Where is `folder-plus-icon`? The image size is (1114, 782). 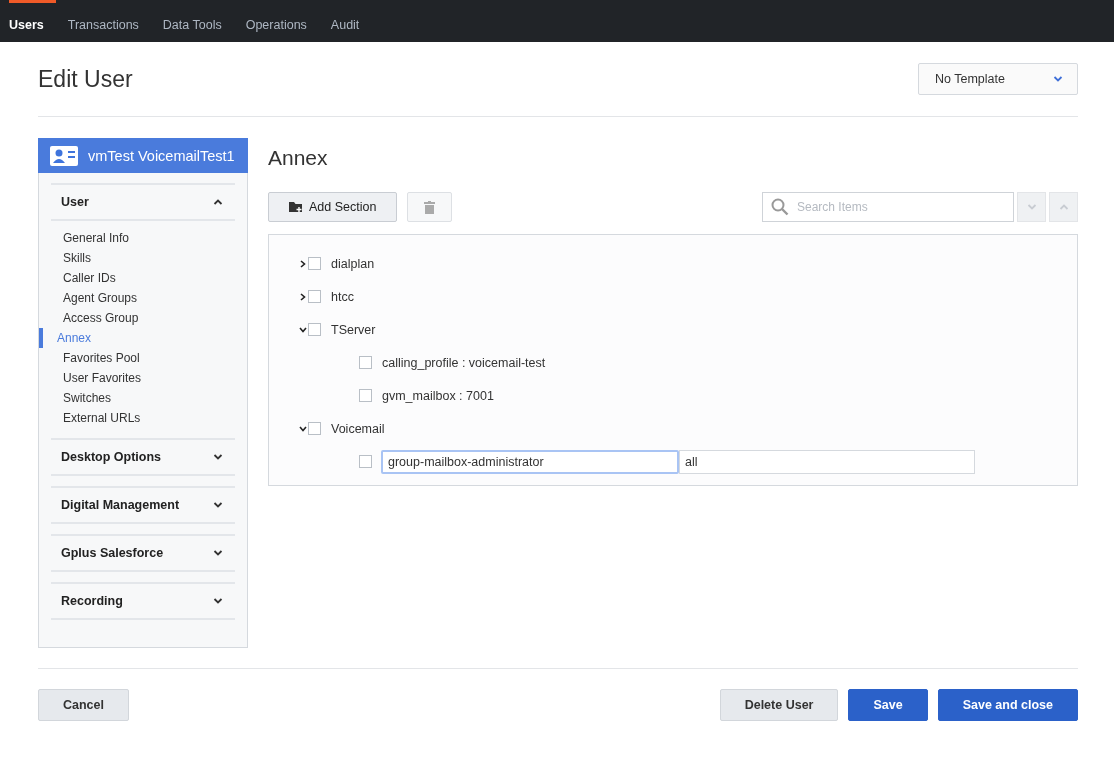
folder-plus-icon is located at coordinates (296, 207).